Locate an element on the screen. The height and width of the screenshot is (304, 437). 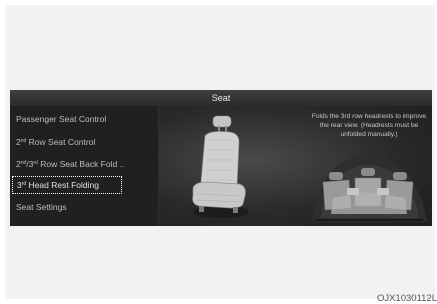
menu-item-3rd-head-rest-folding: 3rd Head Rest Folding is located at coordinates (67, 185).